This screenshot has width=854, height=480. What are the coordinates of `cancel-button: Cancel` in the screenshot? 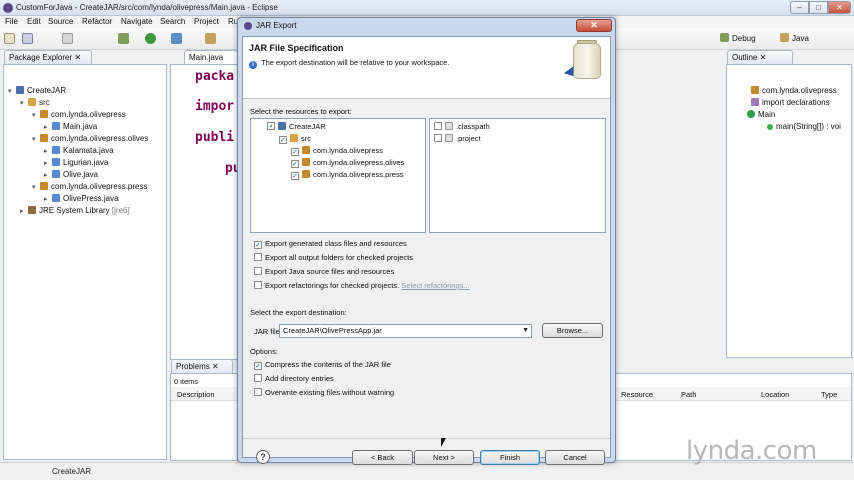 It's located at (575, 457).